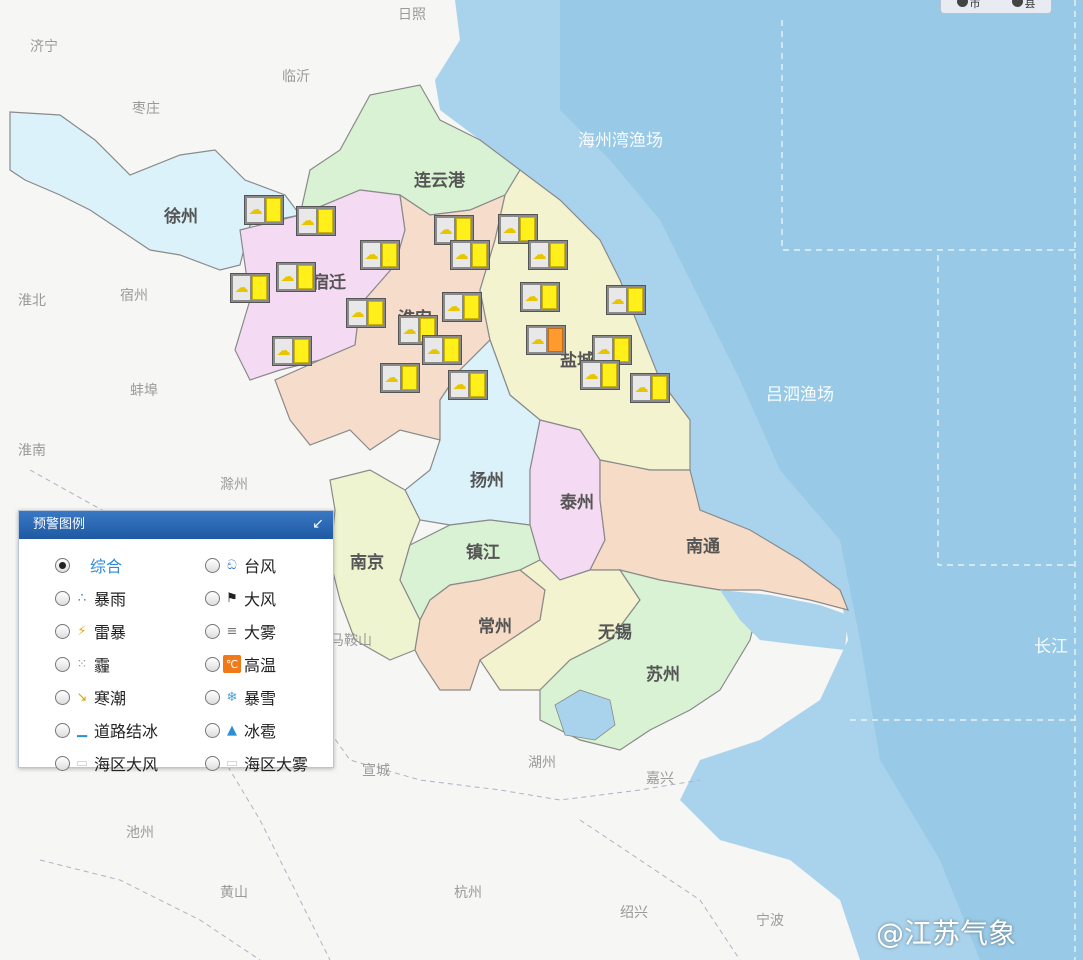  I want to click on city-label-suqian: 宿迁, so click(329, 280).